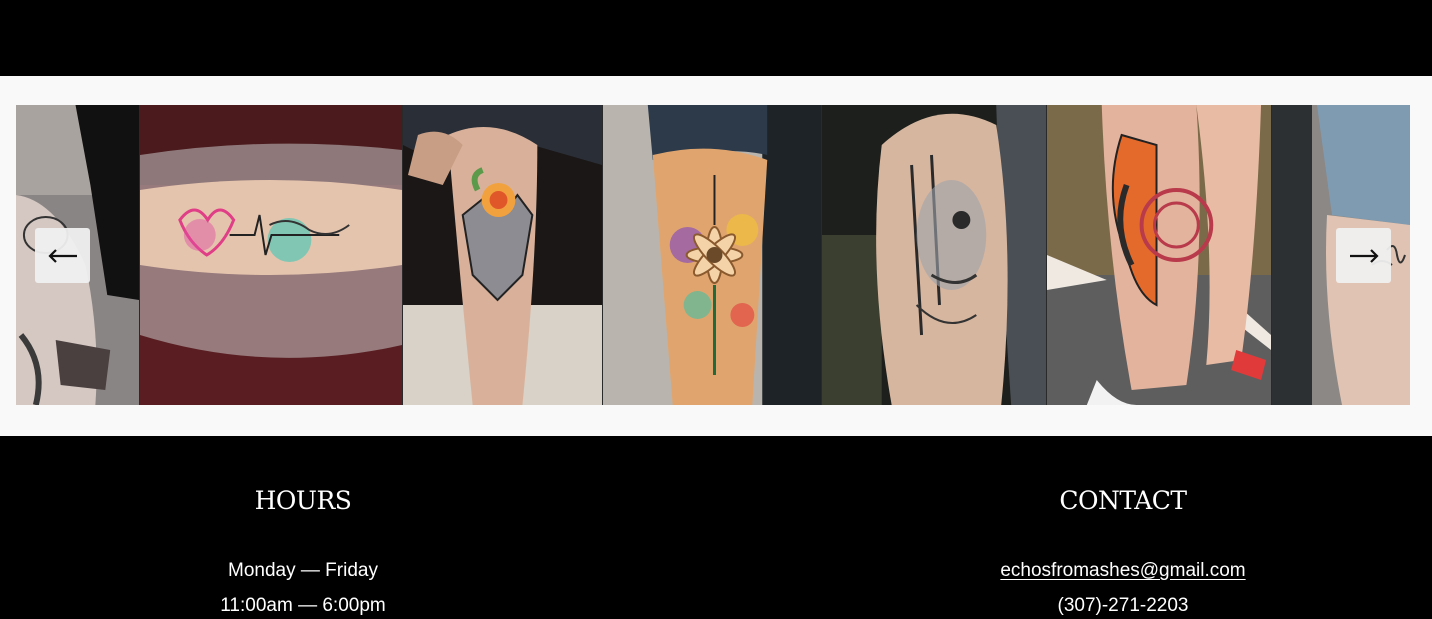 Image resolution: width=1432 pixels, height=619 pixels. I want to click on slide-heartbeat-strength-tattoo, so click(271, 255).